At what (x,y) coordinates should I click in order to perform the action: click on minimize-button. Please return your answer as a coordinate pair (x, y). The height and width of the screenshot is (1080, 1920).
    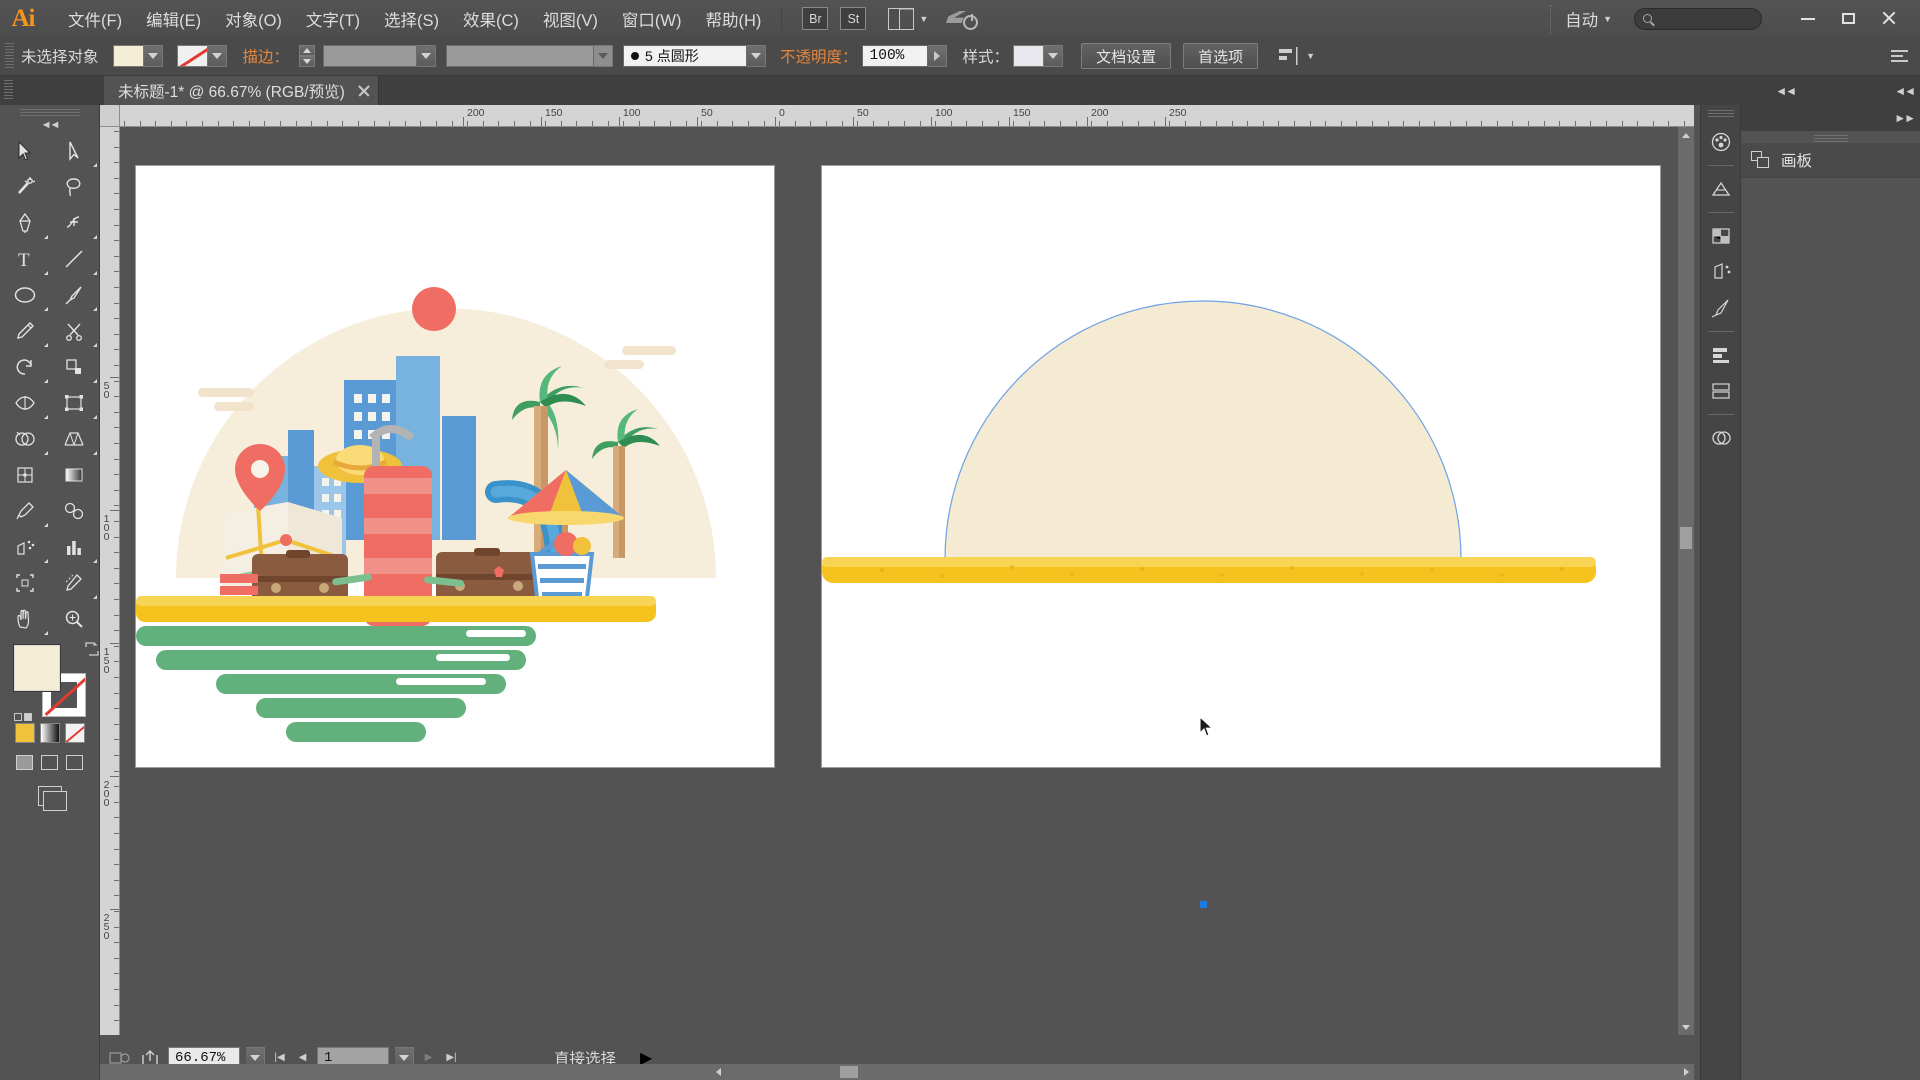
    Looking at the image, I should click on (1808, 19).